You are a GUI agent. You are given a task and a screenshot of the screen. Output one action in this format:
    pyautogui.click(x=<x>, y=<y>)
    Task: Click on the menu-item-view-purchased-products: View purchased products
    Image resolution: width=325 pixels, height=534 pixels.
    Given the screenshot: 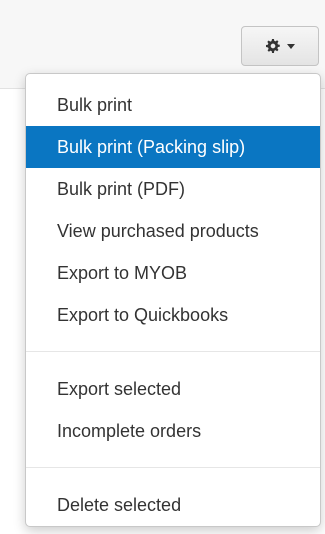 What is the action you would take?
    pyautogui.click(x=173, y=231)
    